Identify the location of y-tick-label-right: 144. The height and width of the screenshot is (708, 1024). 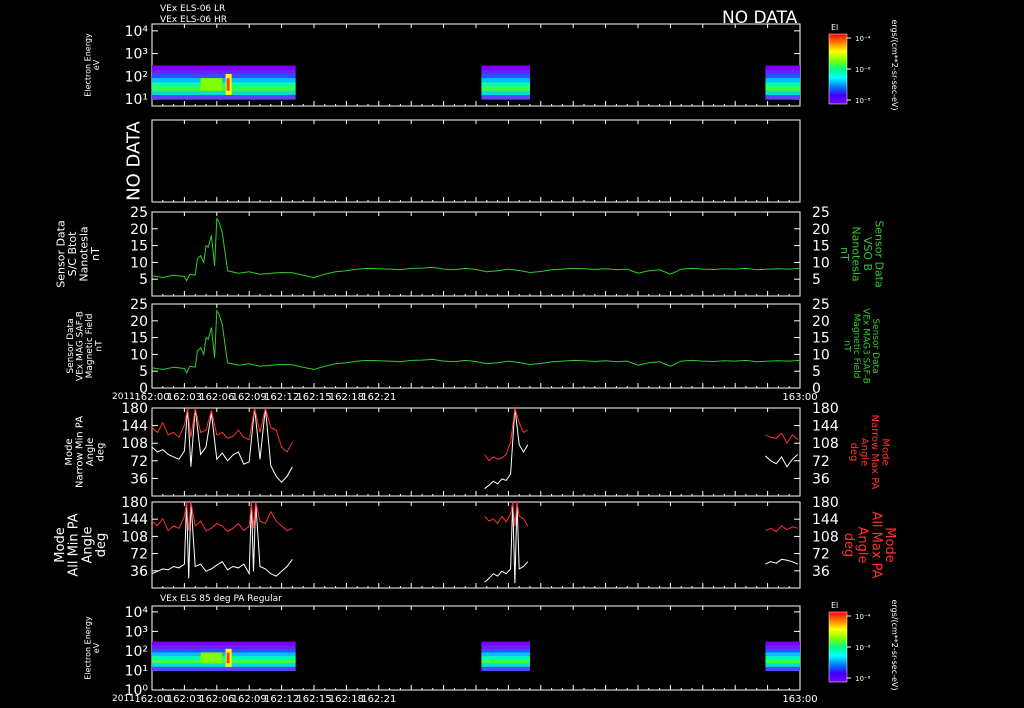
(825, 520).